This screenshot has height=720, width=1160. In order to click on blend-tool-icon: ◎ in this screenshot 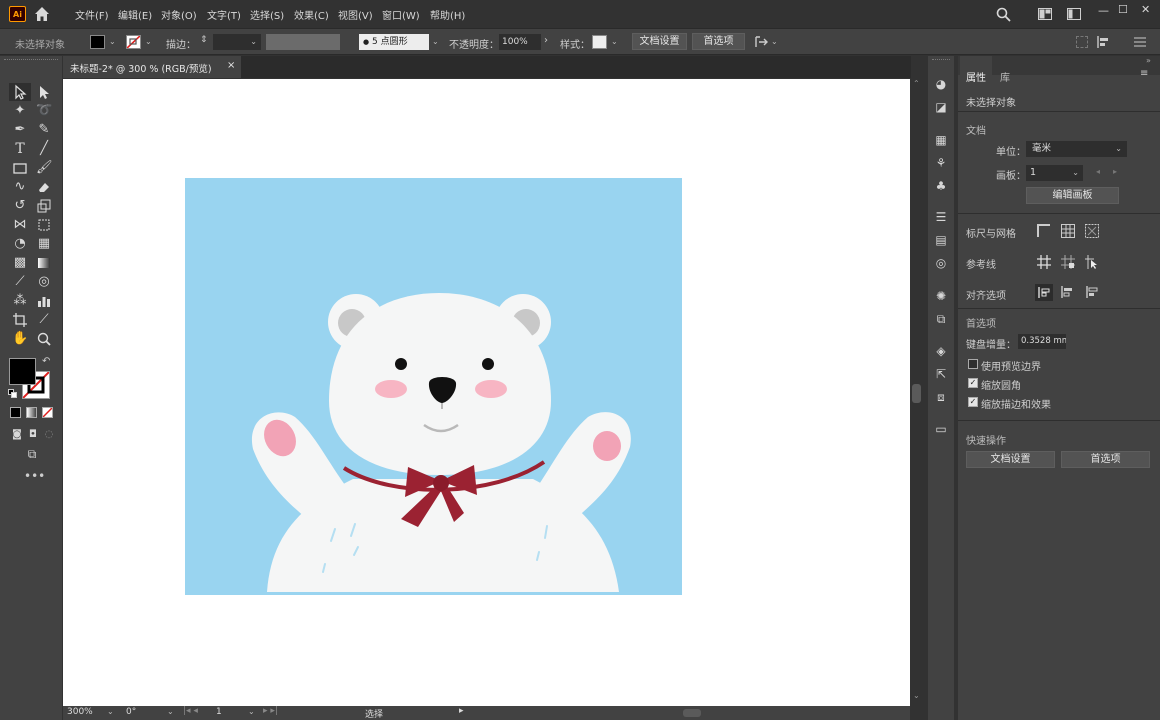, I will do `click(44, 282)`.